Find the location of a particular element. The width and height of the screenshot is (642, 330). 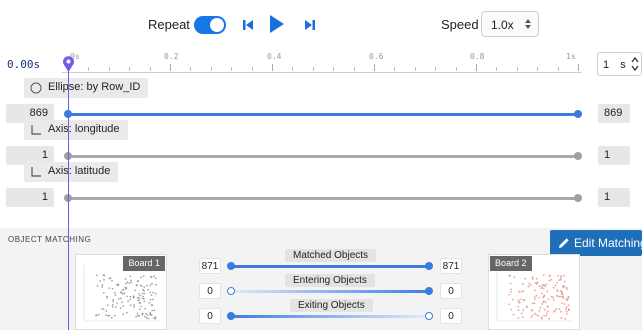

track-label-chip: Ellipse: by Row_ID is located at coordinates (86, 88).